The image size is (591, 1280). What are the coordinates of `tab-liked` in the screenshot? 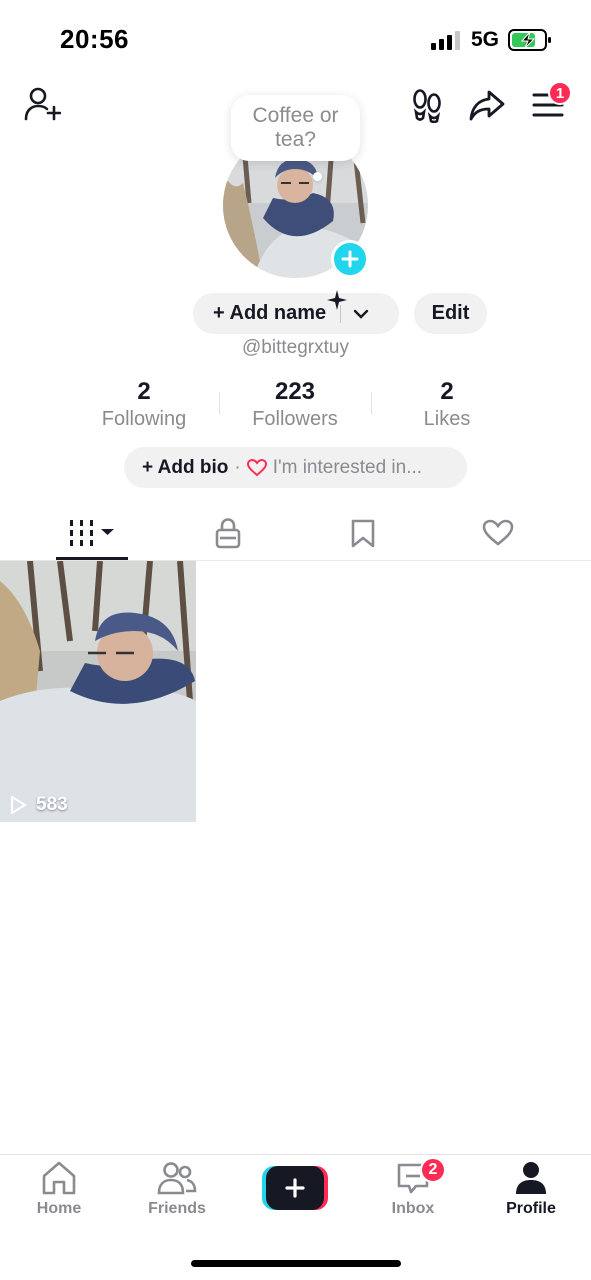 It's located at (498, 533).